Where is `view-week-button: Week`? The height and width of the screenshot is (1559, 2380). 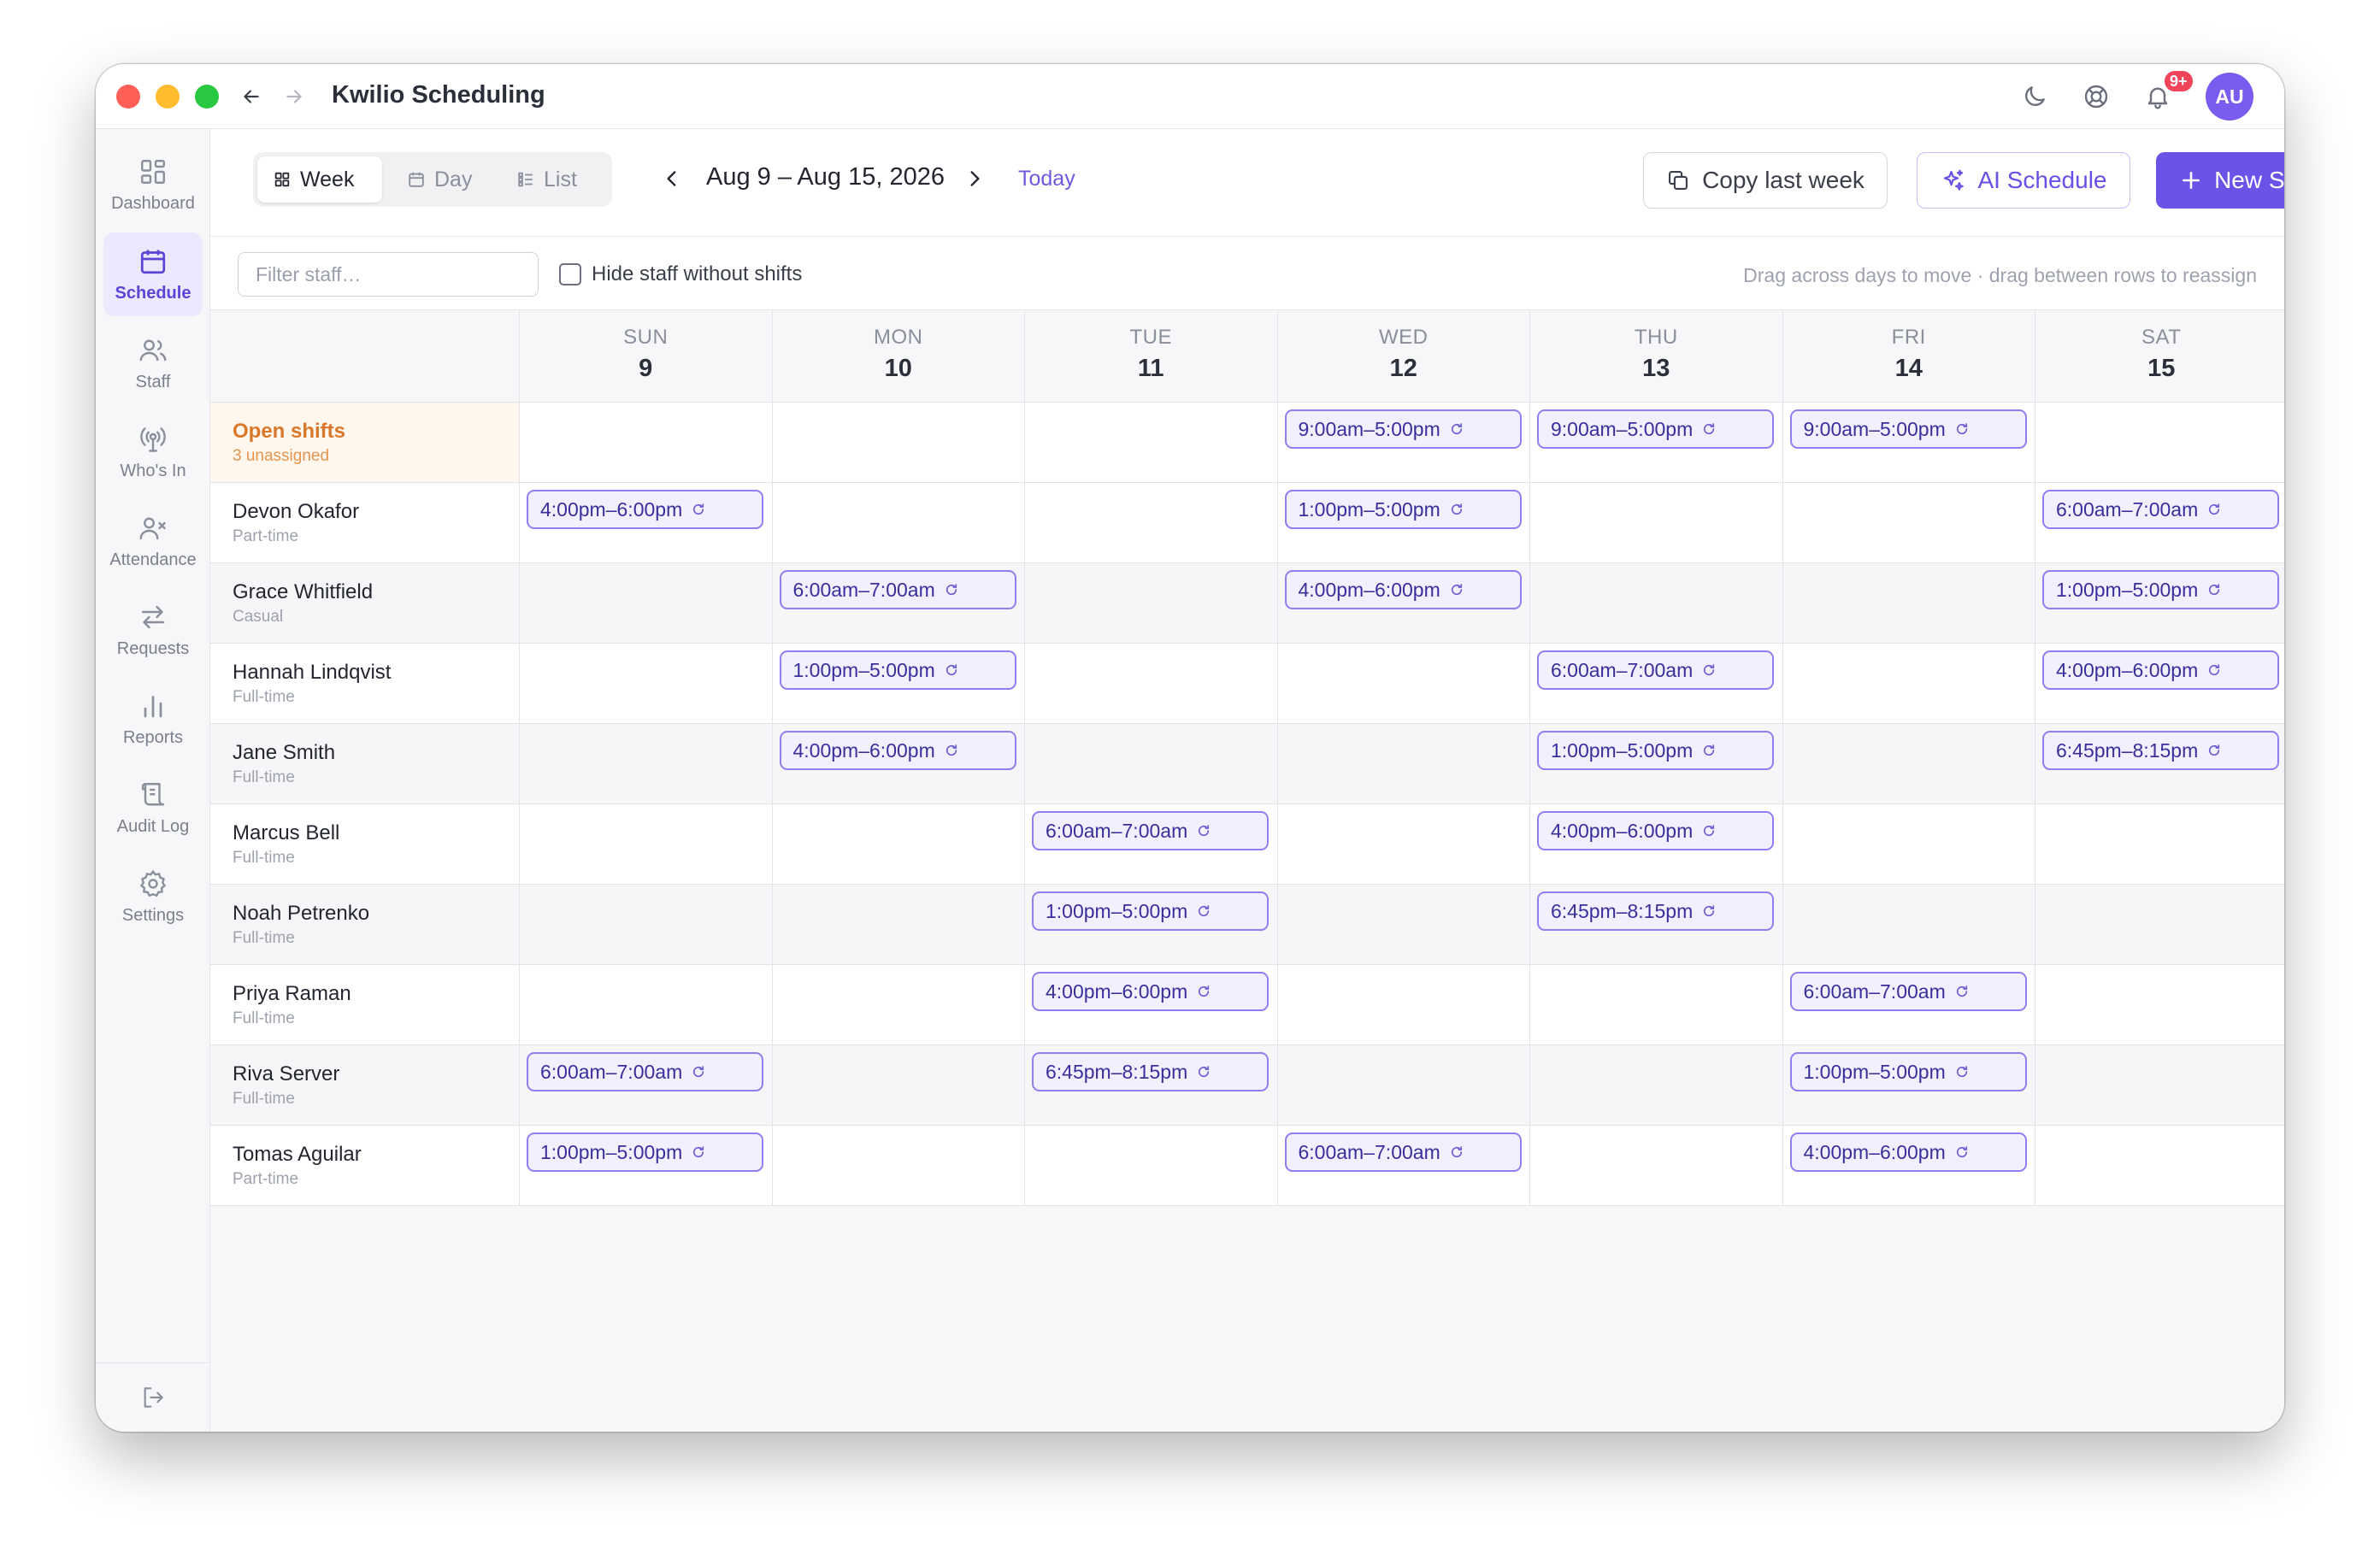 view-week-button: Week is located at coordinates (320, 179).